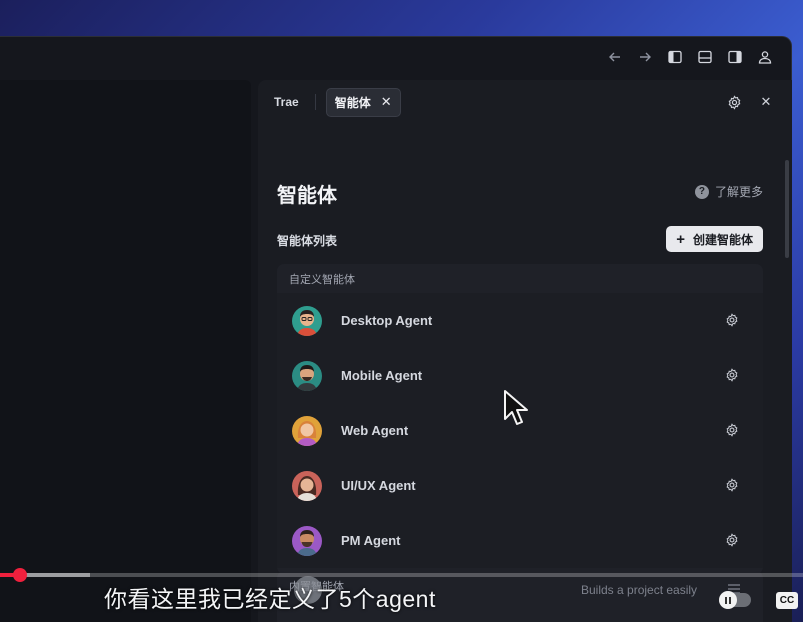 This screenshot has width=803, height=622. What do you see at coordinates (401, 575) in the screenshot?
I see `video-progress-track` at bounding box center [401, 575].